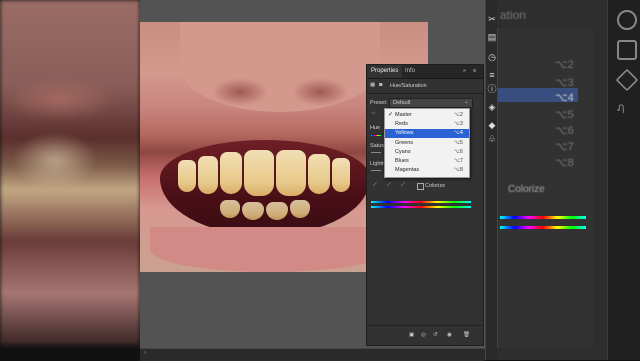 This screenshot has height=361, width=640. Describe the element at coordinates (376, 135) in the screenshot. I see `hue-slider` at that location.